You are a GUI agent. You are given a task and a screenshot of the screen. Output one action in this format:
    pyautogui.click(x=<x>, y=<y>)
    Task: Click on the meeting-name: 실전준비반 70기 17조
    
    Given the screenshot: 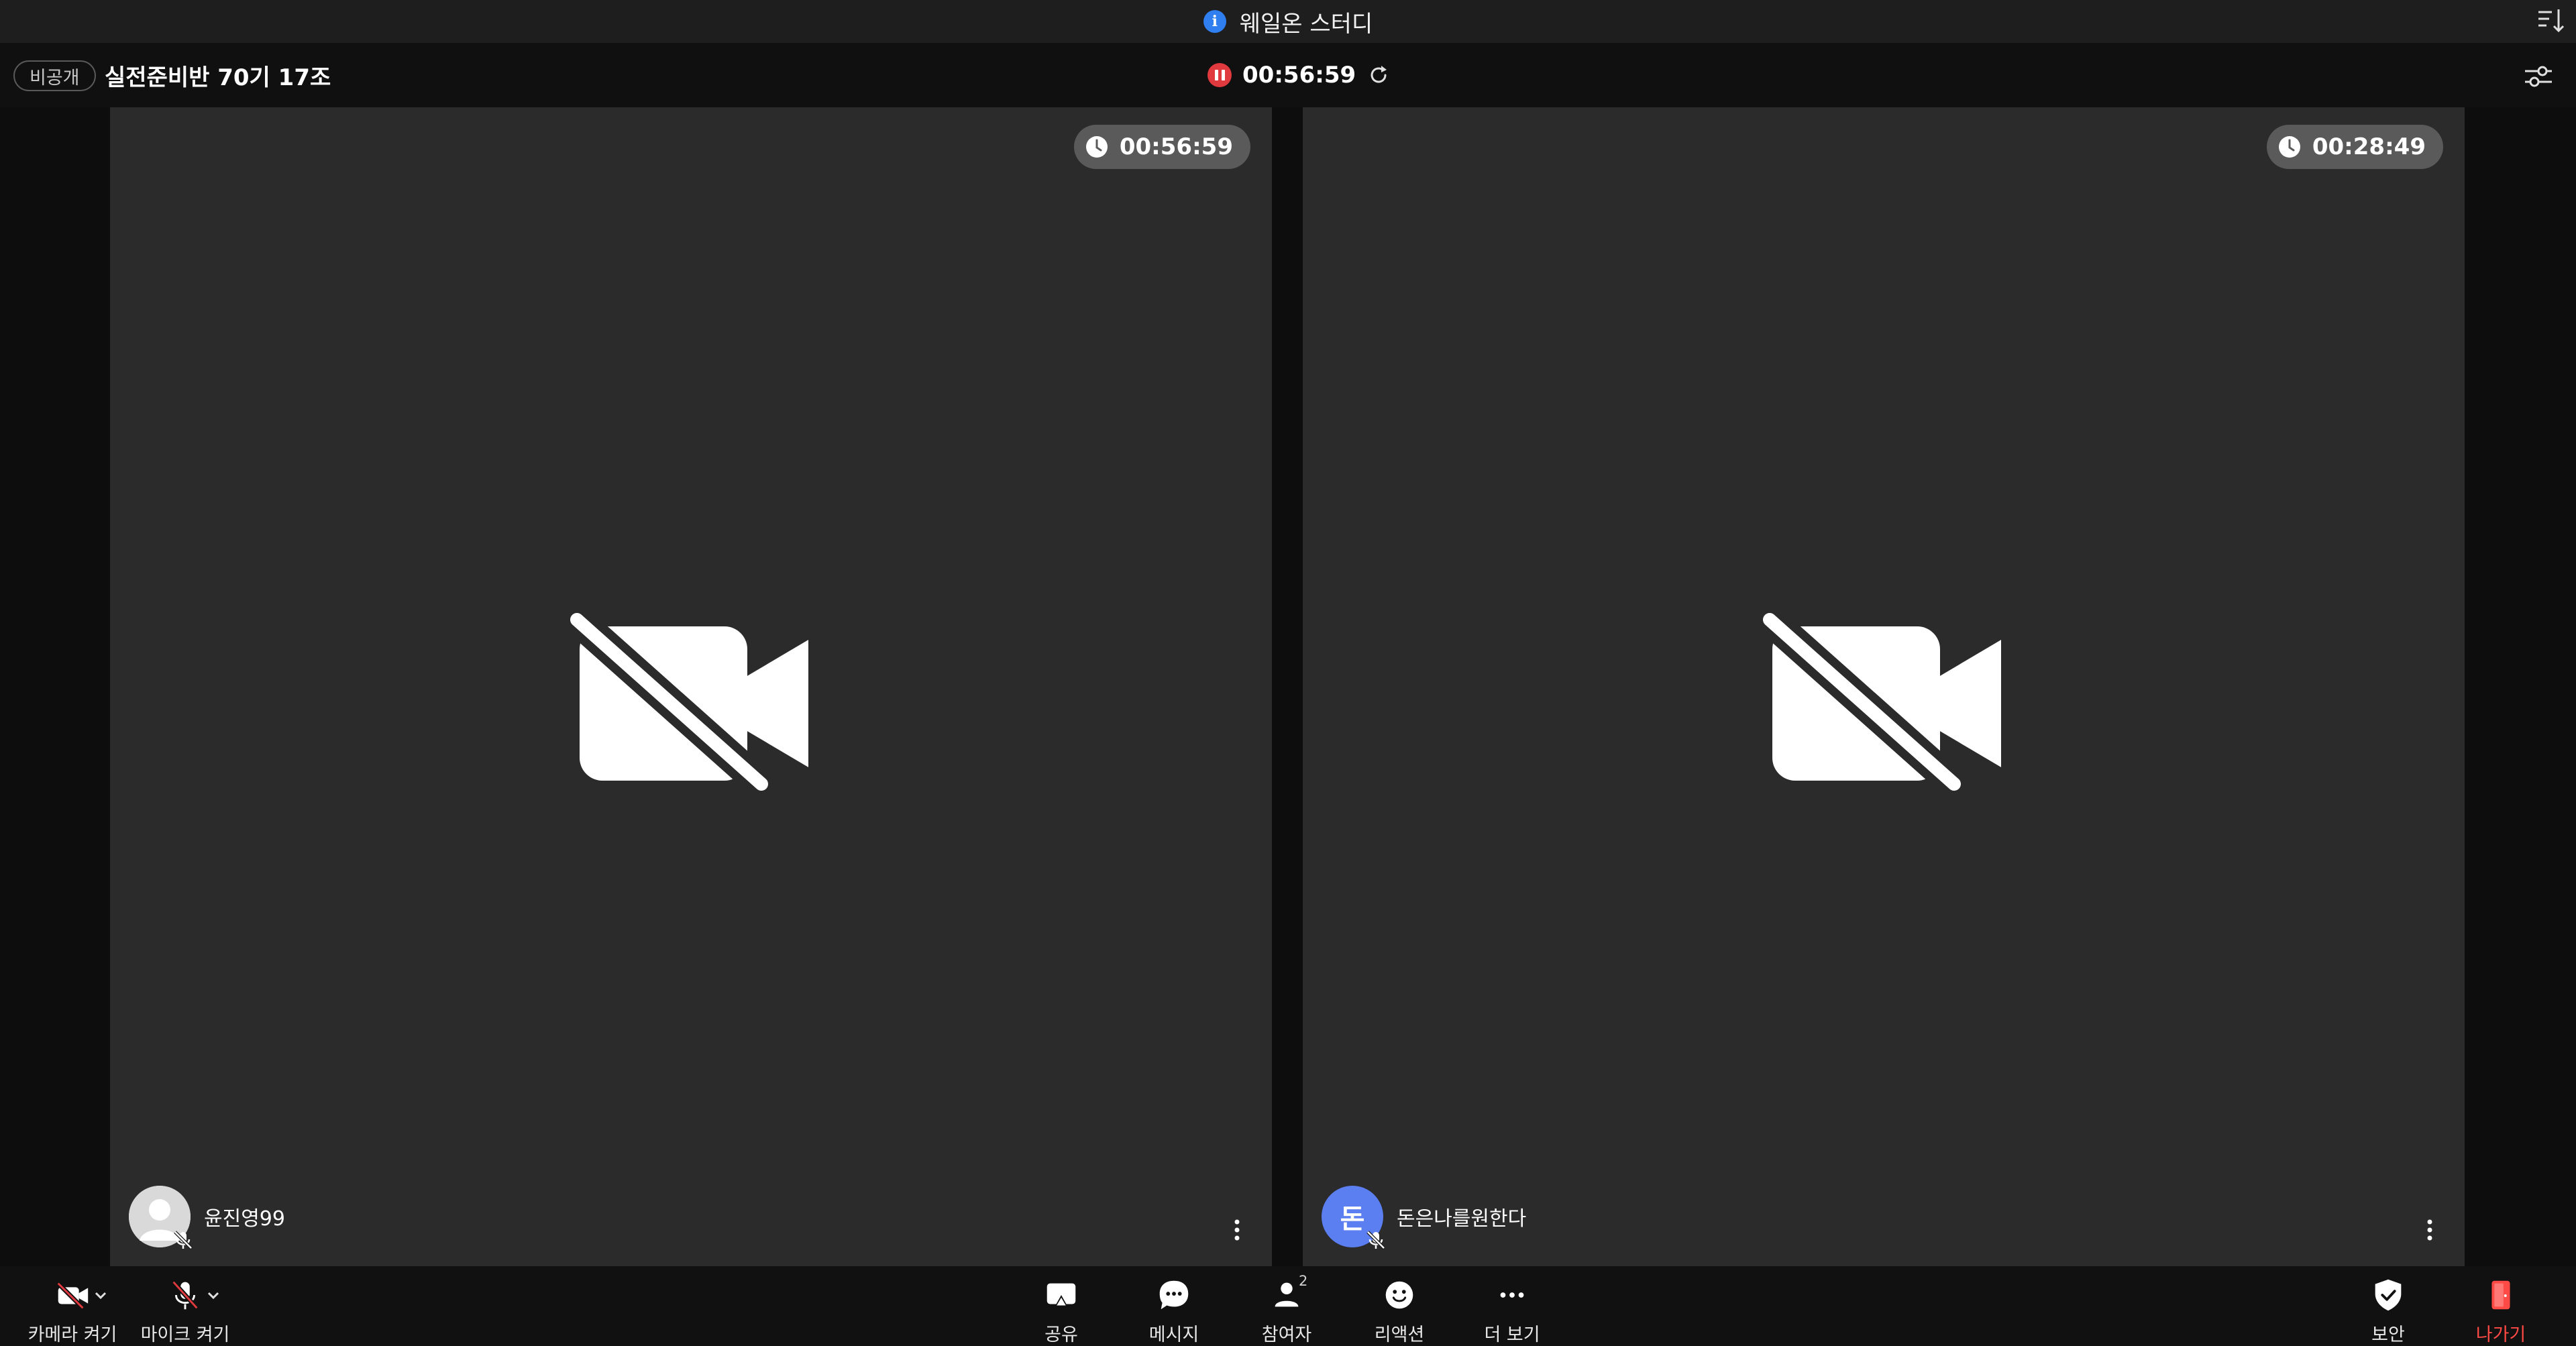 What is the action you would take?
    pyautogui.click(x=218, y=77)
    